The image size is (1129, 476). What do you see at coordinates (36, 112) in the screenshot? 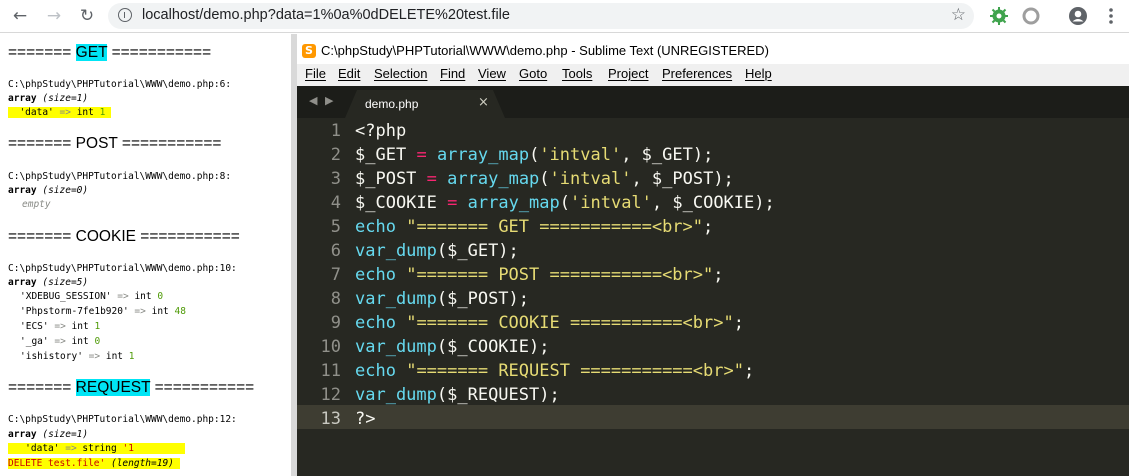
I see `get-entry-key: 'data'` at bounding box center [36, 112].